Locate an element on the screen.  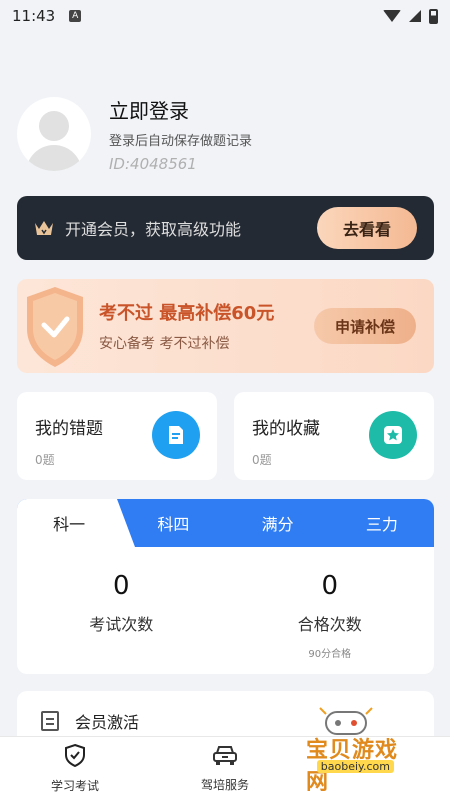
site-watermark: 宝贝游戏网 baobeiy.com is located at coordinates (361, 748).